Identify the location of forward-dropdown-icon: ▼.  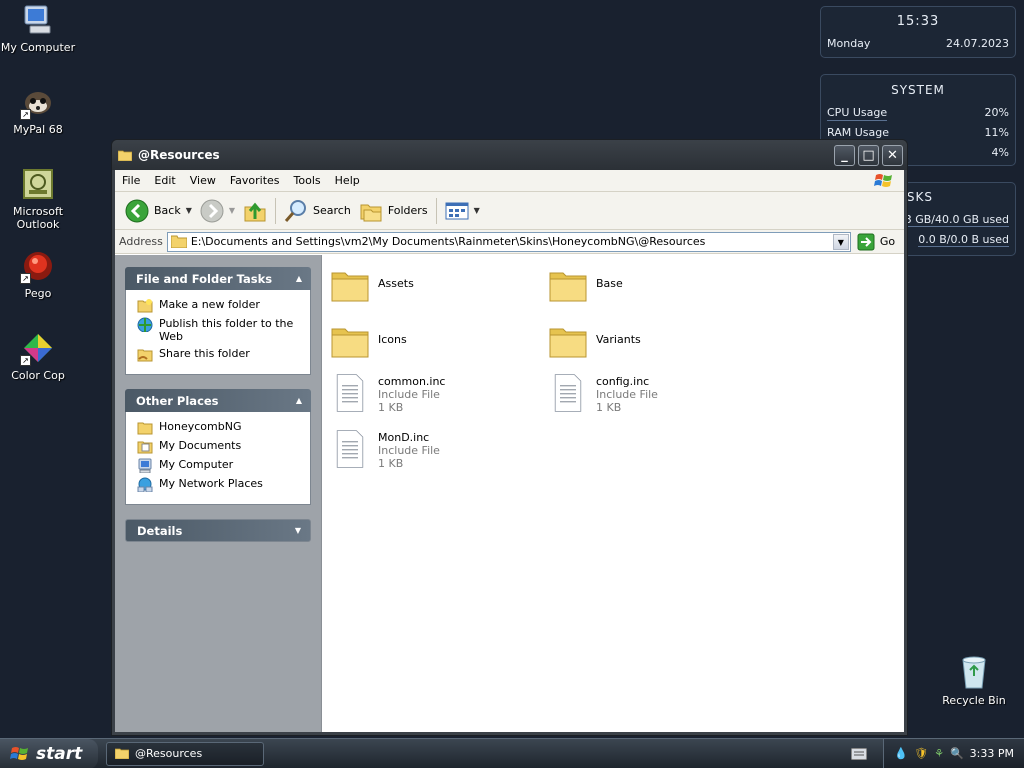
(232, 210).